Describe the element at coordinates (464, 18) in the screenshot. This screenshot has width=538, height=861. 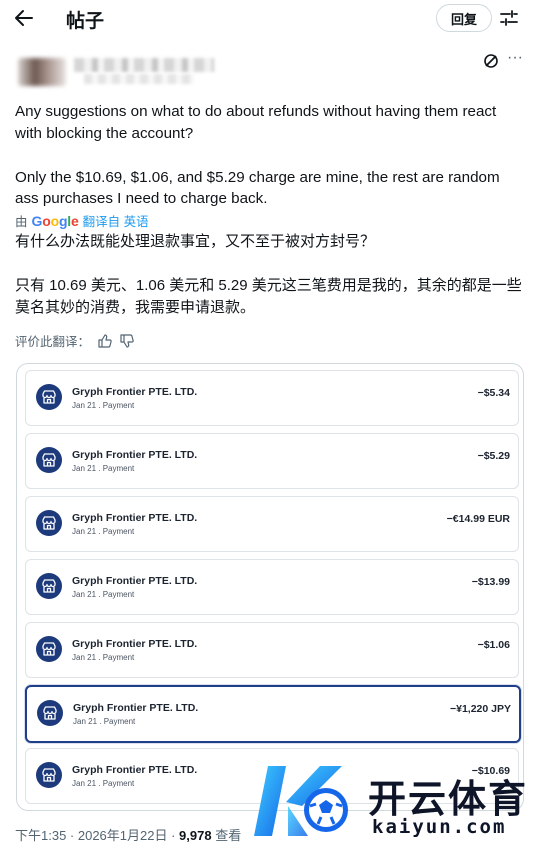
I see `reply-button: 回复` at that location.